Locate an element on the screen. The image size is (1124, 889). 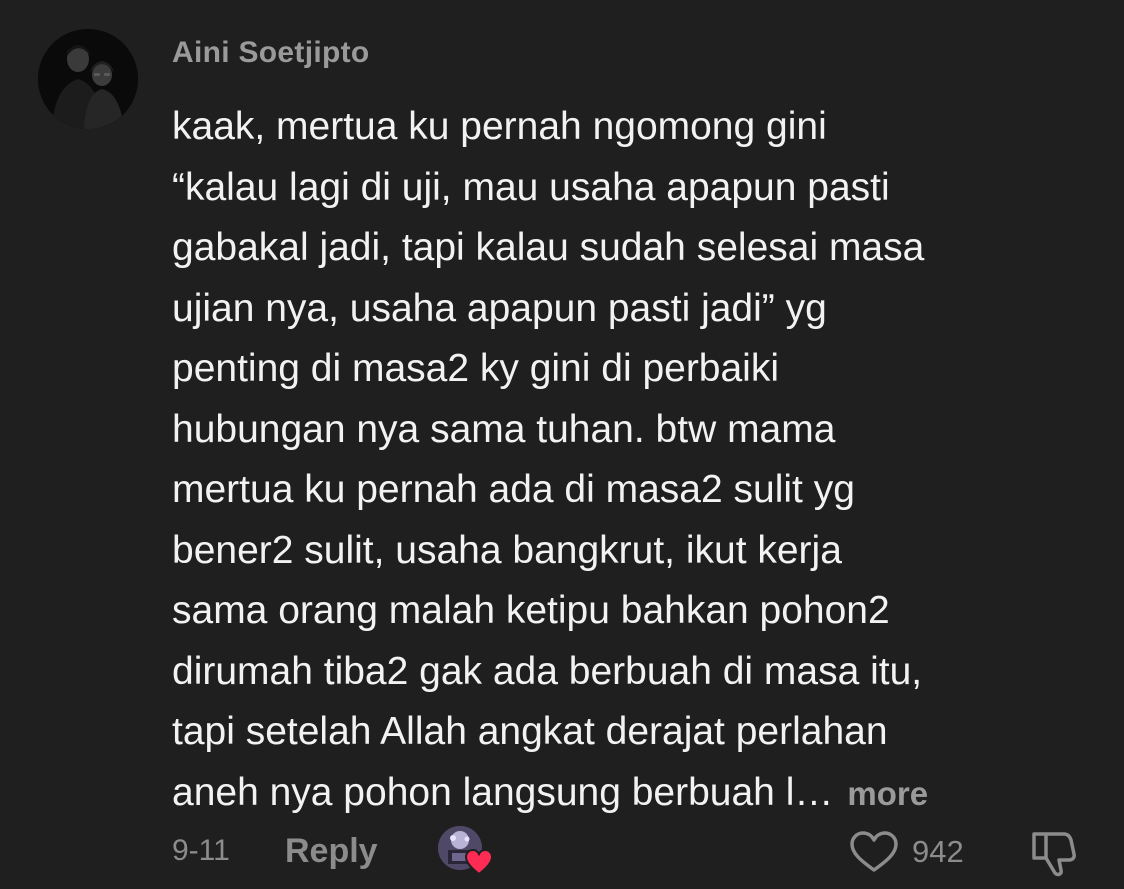
comment-line: penting di masa2 ky gini di perbaiki is located at coordinates (476, 368).